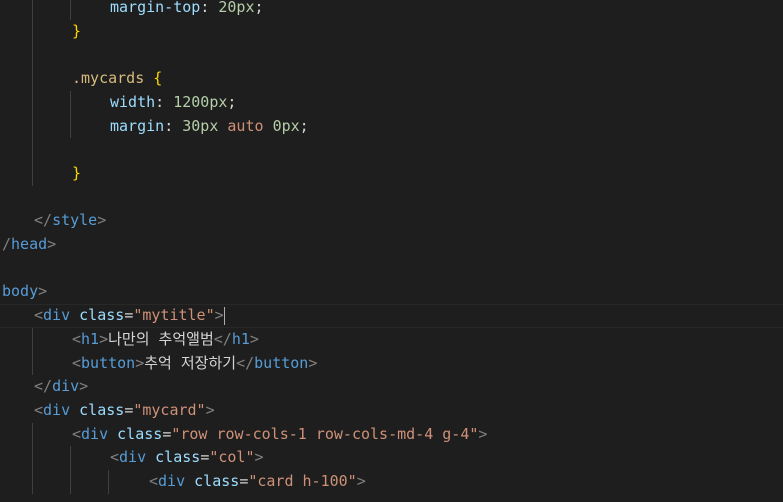 This screenshot has height=502, width=783. What do you see at coordinates (391, 340) in the screenshot?
I see `code-line: <h1>나만의 추억앨범</h1>` at bounding box center [391, 340].